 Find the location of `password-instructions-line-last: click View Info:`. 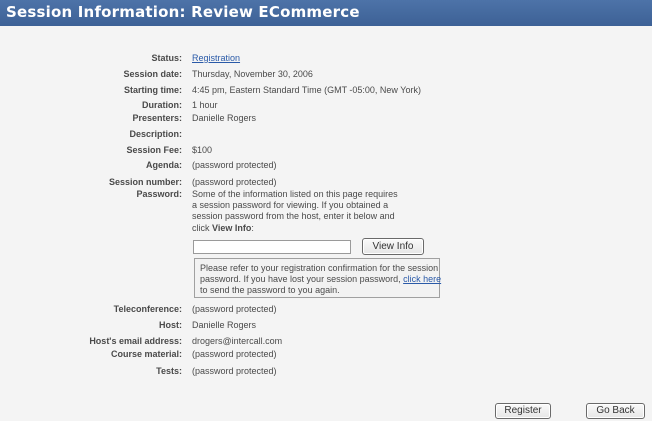

password-instructions-line-last: click View Info: is located at coordinates (295, 228).